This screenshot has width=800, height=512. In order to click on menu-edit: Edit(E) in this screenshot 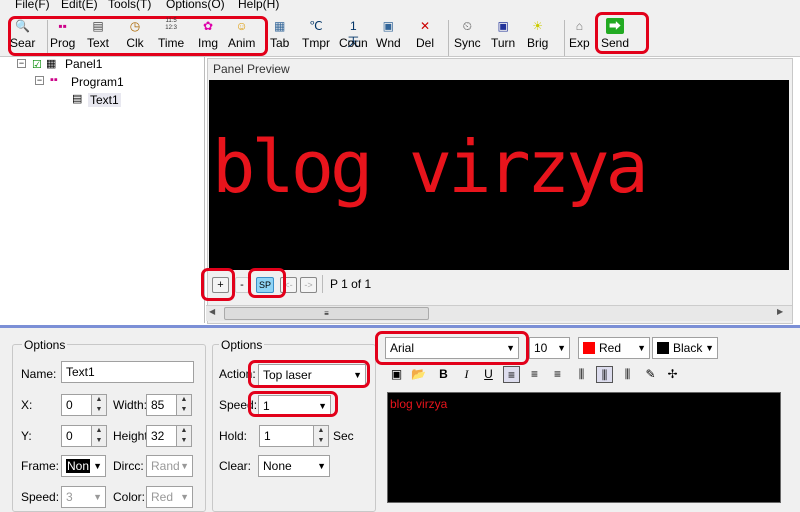, I will do `click(79, 5)`.